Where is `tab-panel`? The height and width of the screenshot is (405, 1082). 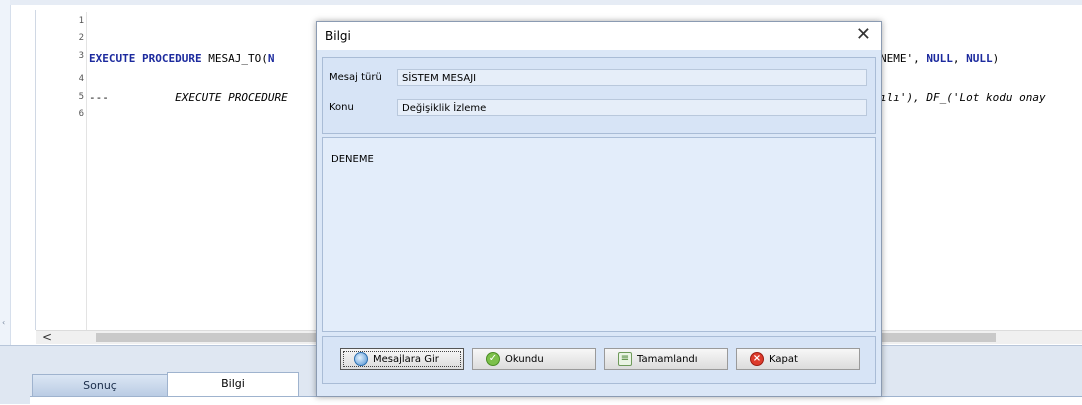
tab-panel is located at coordinates (556, 400).